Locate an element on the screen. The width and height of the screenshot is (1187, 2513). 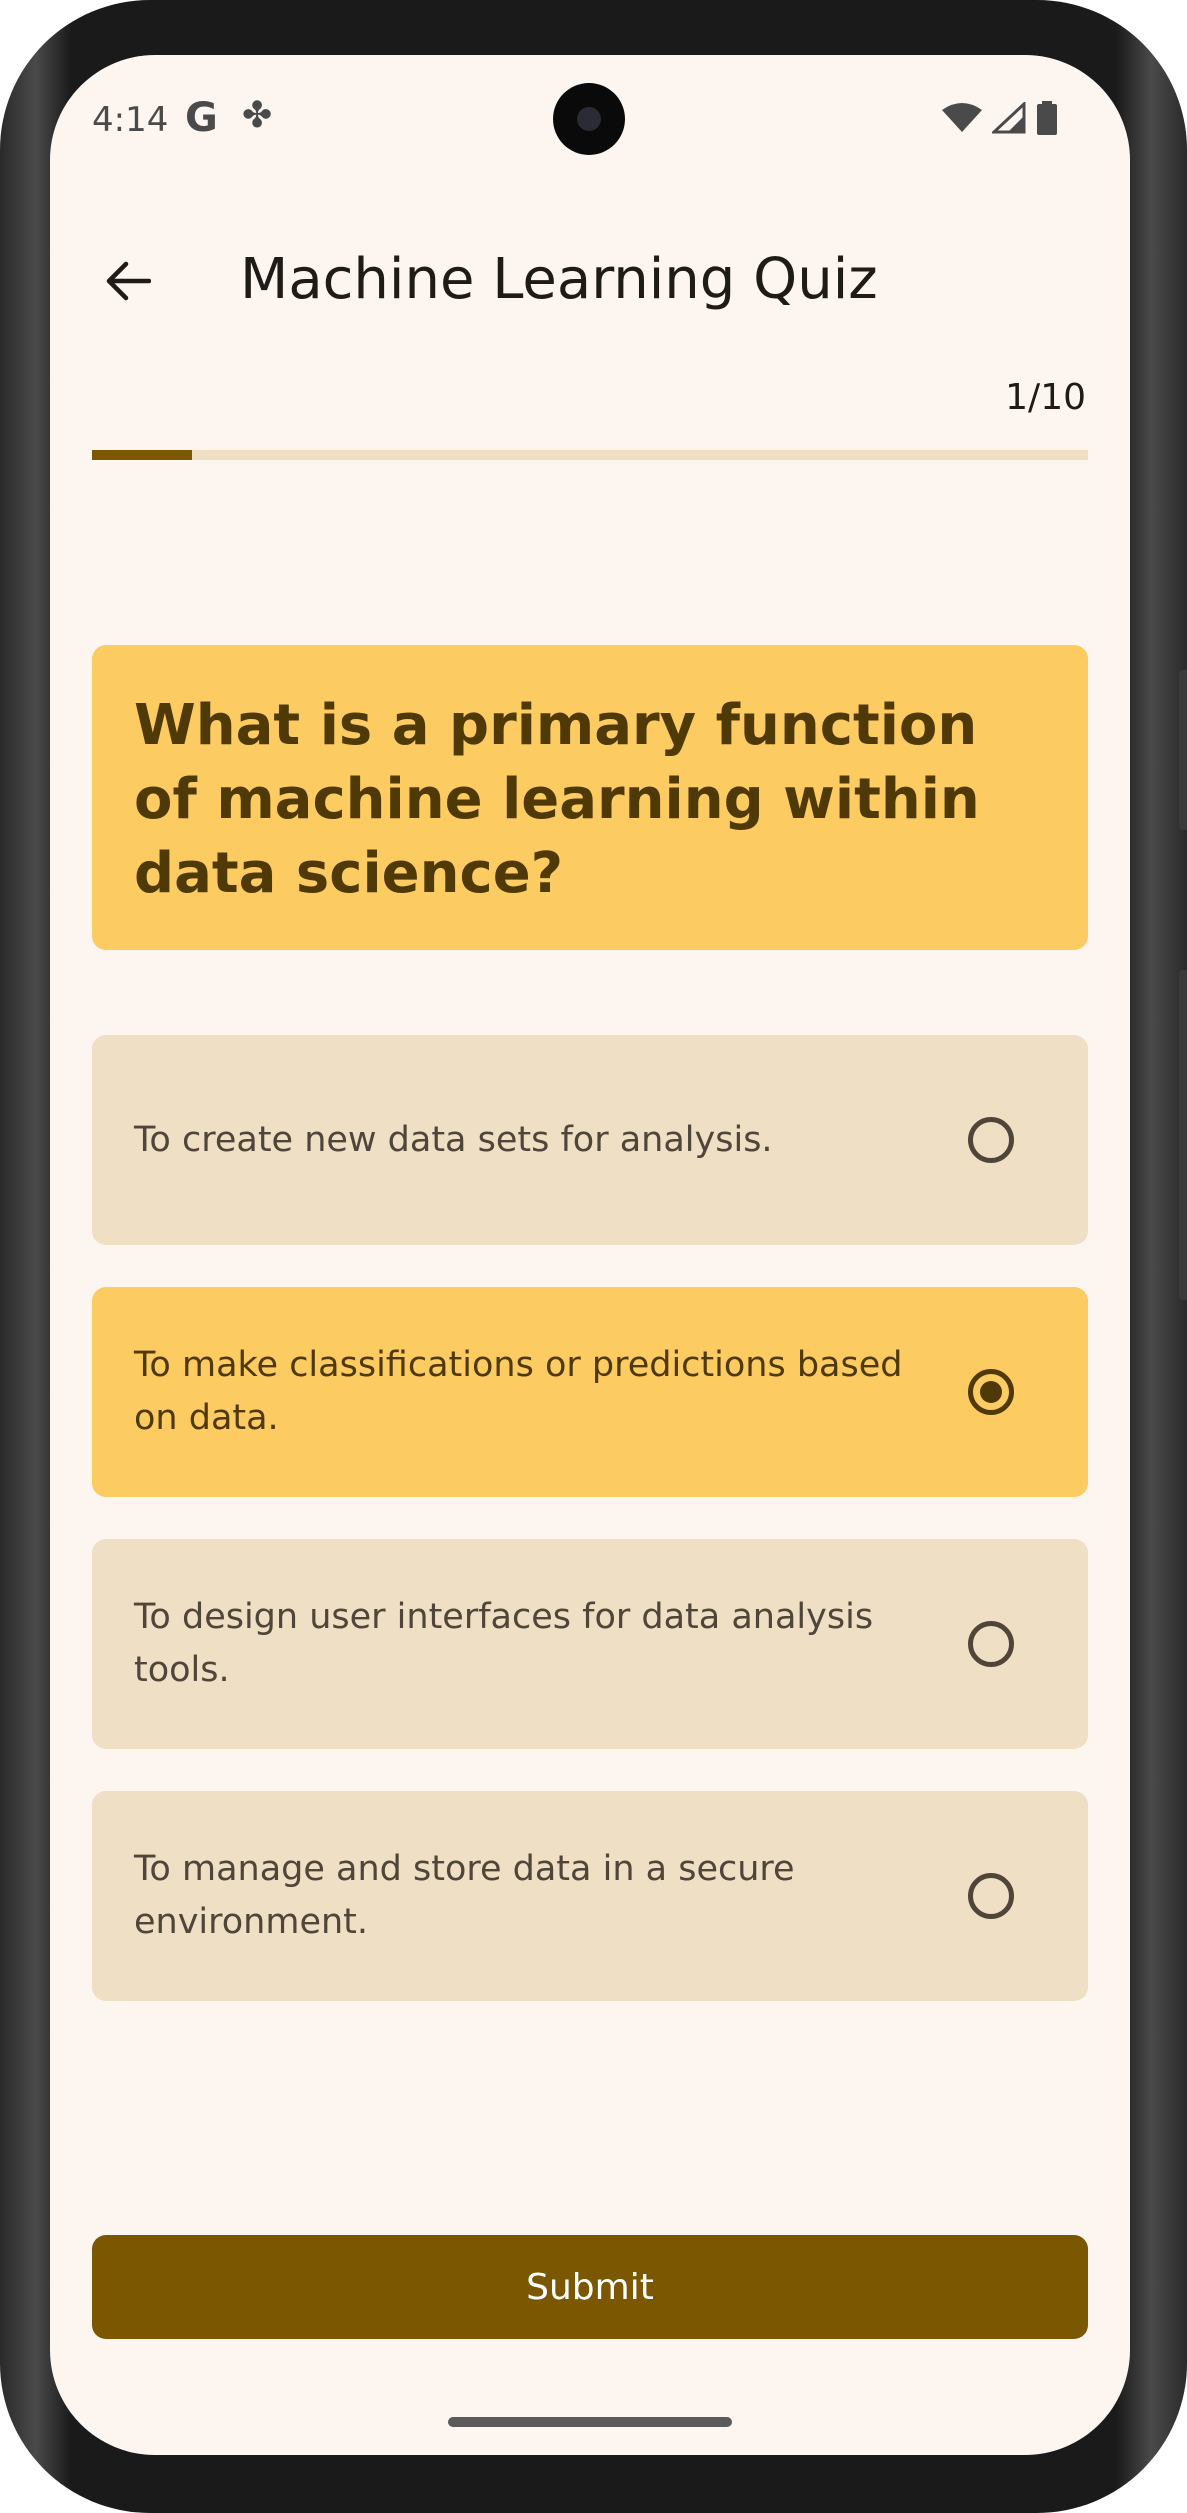
arrow-back-icon is located at coordinates (128, 281).